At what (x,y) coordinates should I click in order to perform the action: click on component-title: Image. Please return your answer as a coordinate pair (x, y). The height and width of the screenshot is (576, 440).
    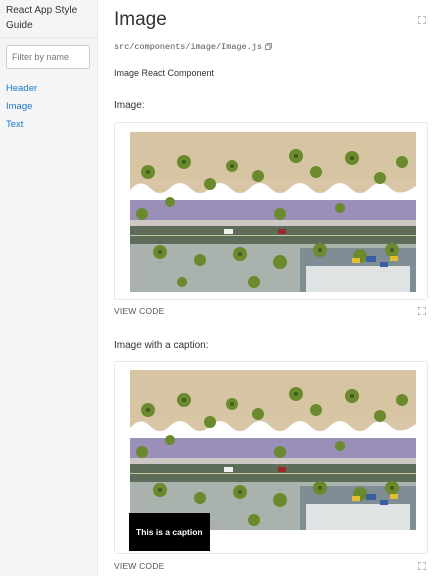
    Looking at the image, I should click on (140, 19).